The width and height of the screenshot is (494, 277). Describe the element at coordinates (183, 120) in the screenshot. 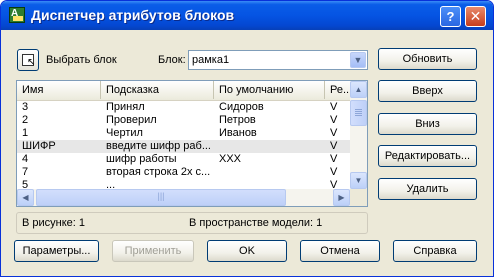

I see `table-row: 2 Проверил Петров V` at that location.